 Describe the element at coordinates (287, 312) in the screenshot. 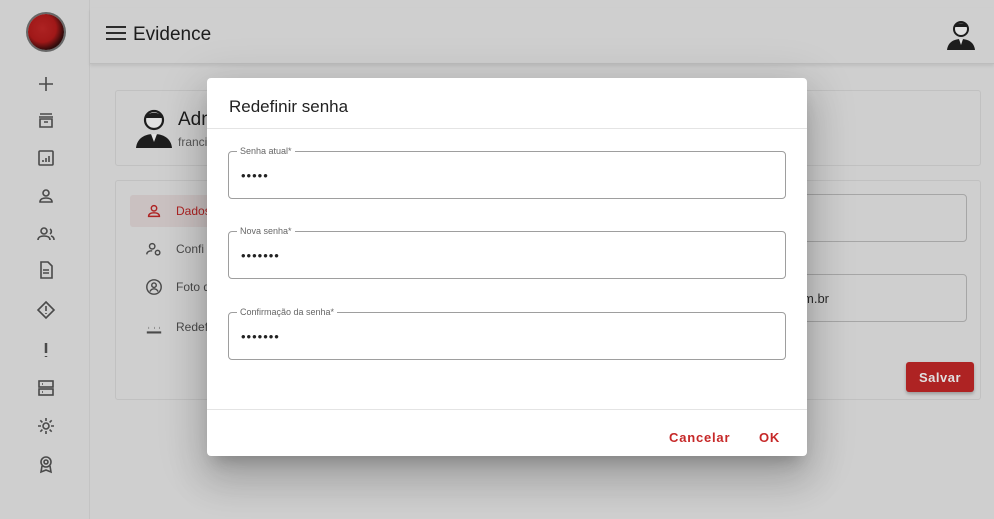

I see `field-label: Confirmação da senha*` at that location.